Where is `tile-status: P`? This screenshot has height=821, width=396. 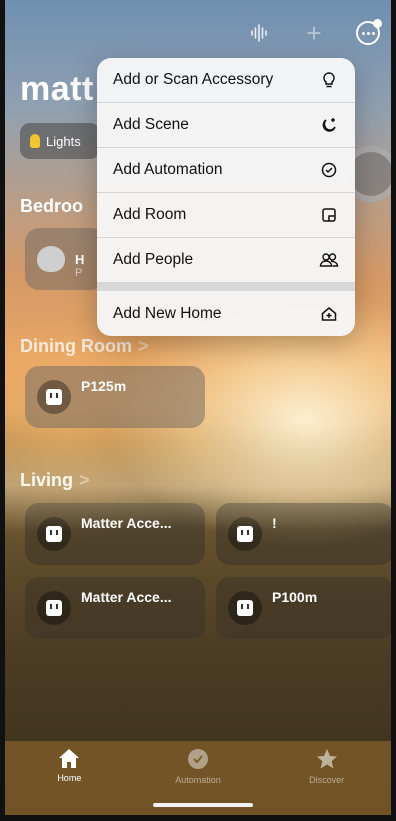 tile-status: P is located at coordinates (79, 272).